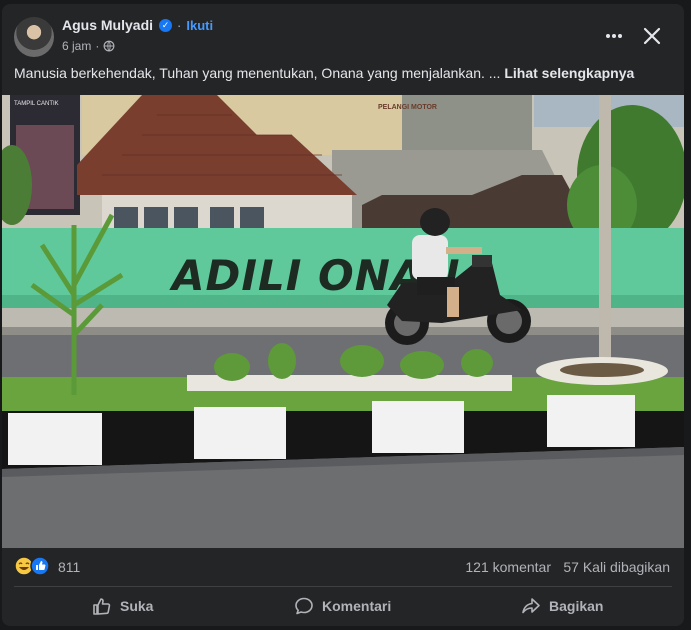 This screenshot has height=630, width=691. I want to click on shop-sign-text: PELANGI MOTOR, so click(407, 107).